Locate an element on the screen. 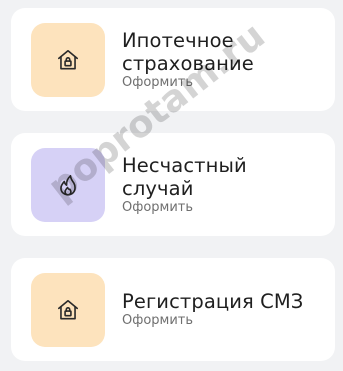 The width and height of the screenshot is (343, 371). card-title: Ипотечное страхование is located at coordinates (223, 52).